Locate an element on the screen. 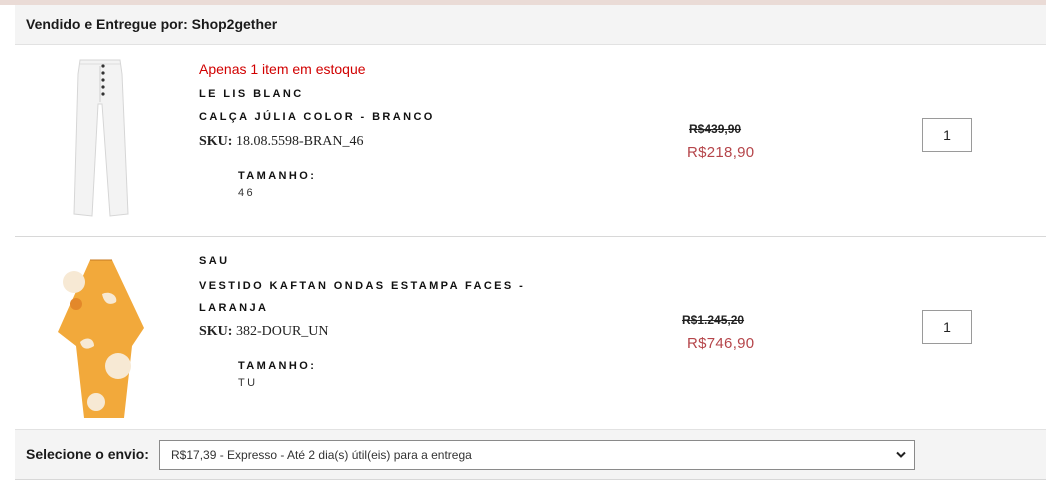 The height and width of the screenshot is (497, 1046). shipping-label: Selecione o envio: is located at coordinates (87, 454).